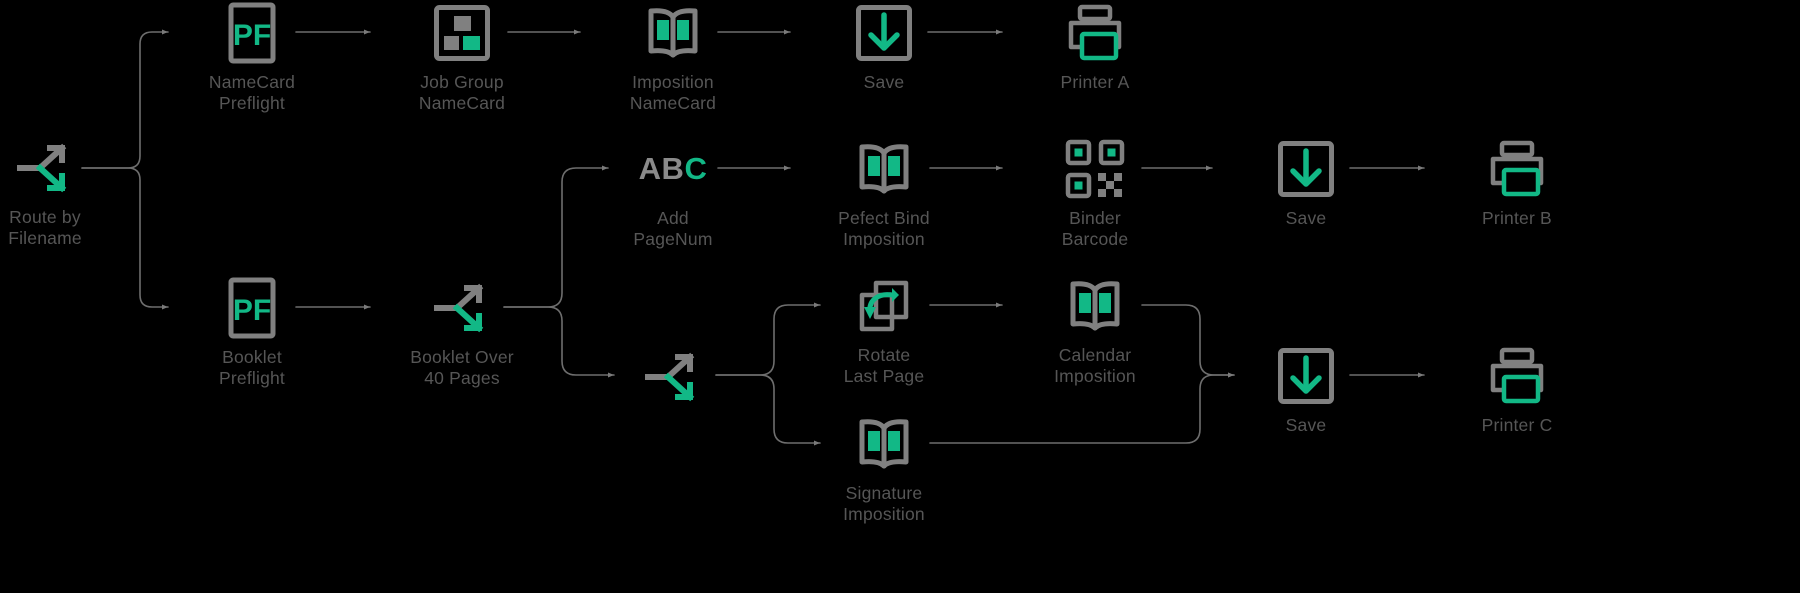  I want to click on node-perfect-bind-imposition: Pefect Bind Imposition, so click(884, 193).